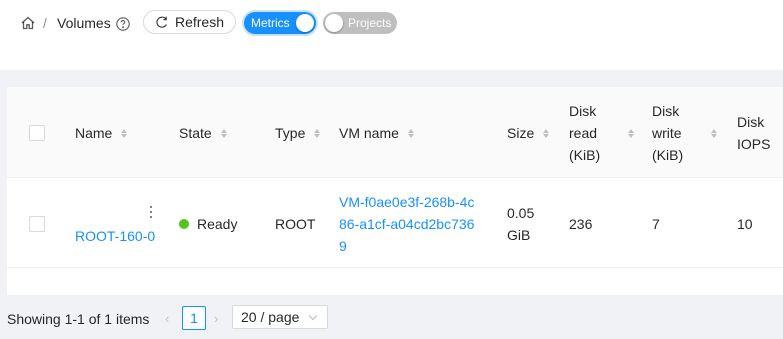 This screenshot has width=783, height=339. What do you see at coordinates (745, 224) in the screenshot?
I see `disk-iops-cell: 10` at bounding box center [745, 224].